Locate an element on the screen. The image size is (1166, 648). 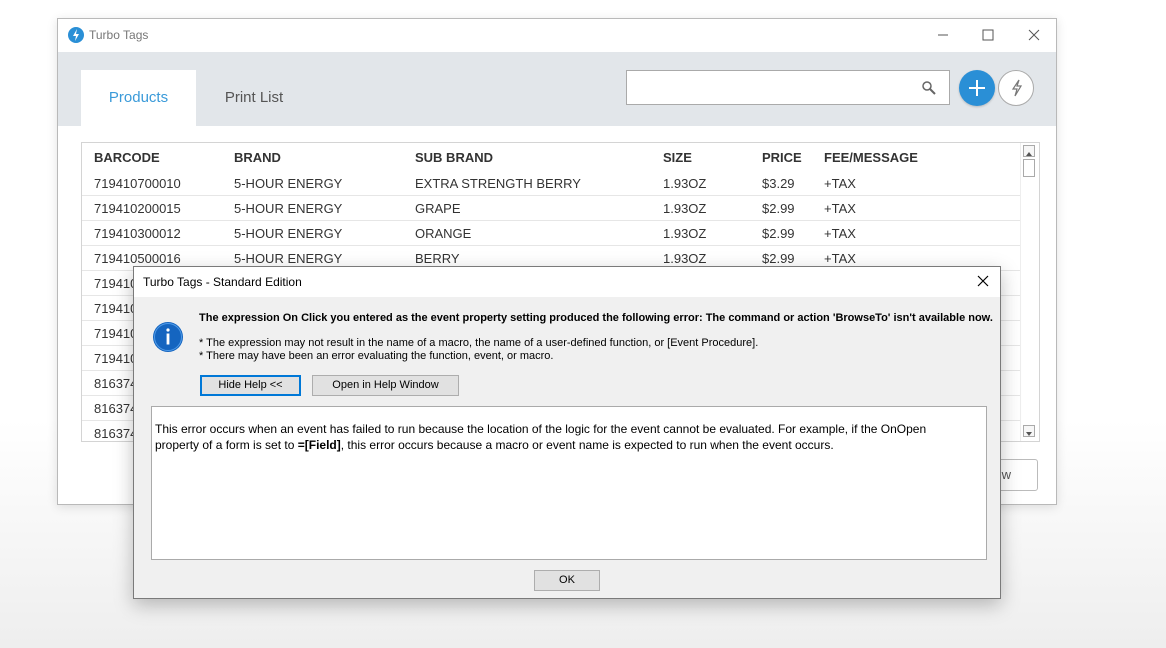
column-header-sub-brand: SUB BRAND is located at coordinates (454, 157).